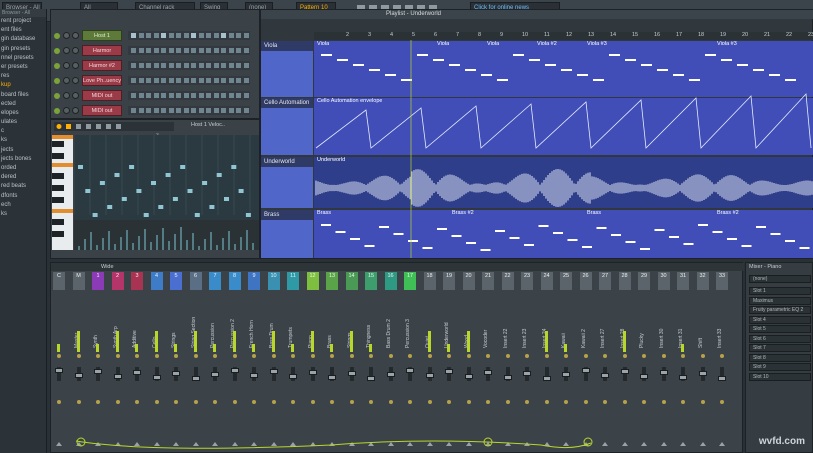 The width and height of the screenshot is (813, 453). What do you see at coordinates (605, 281) in the screenshot?
I see `mixer-channel-number: 27` at bounding box center [605, 281].